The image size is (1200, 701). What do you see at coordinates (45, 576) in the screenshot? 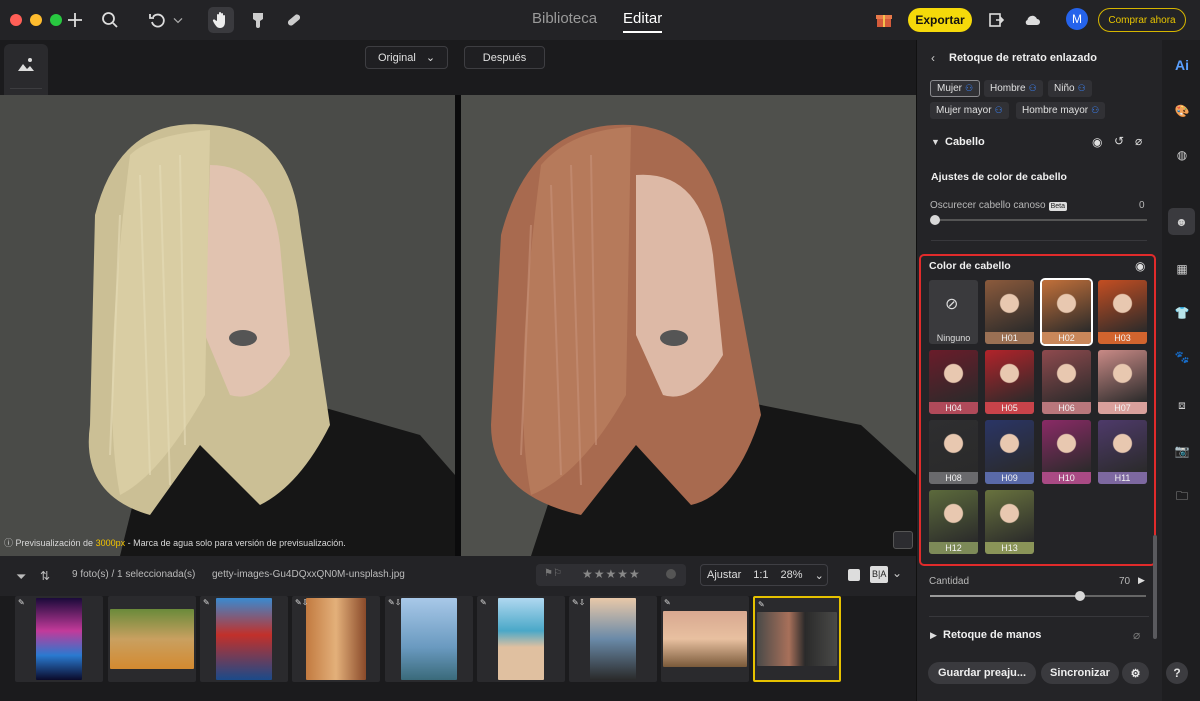
I see `sort-icon: ⇅` at bounding box center [45, 576].